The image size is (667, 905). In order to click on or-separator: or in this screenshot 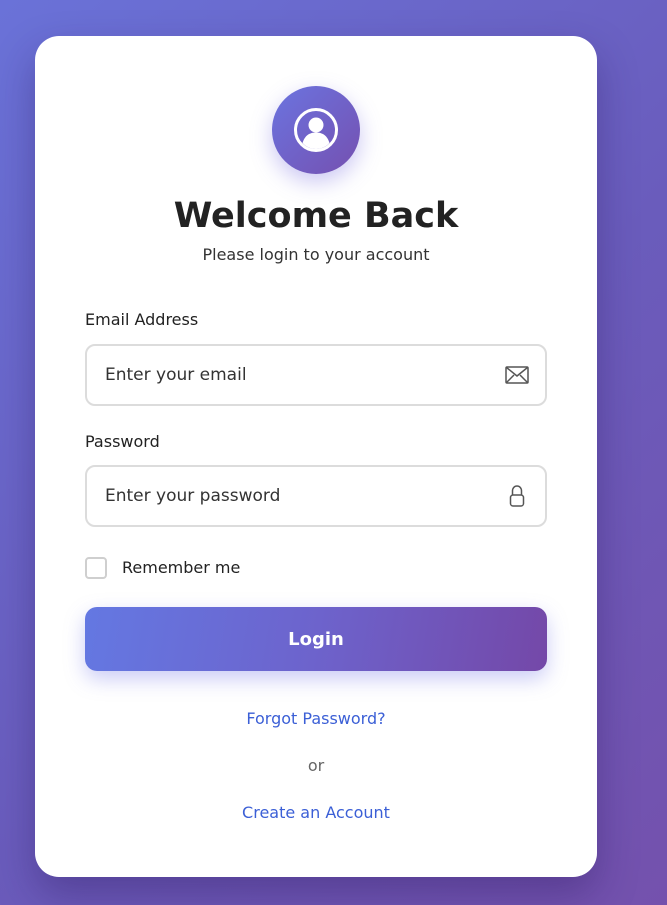, I will do `click(316, 765)`.